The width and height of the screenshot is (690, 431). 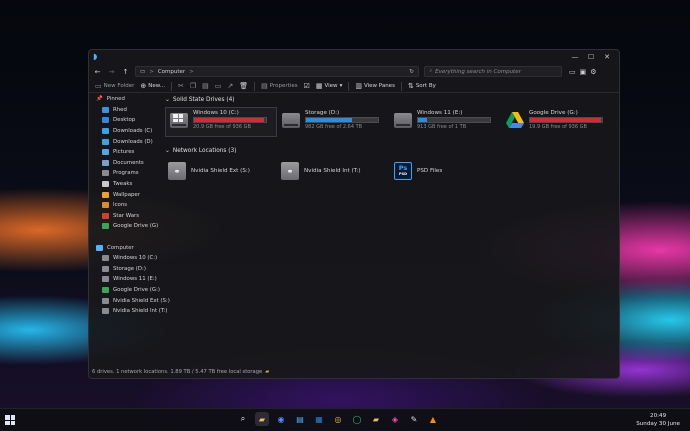 What do you see at coordinates (230, 86) in the screenshot?
I see `share-button: ↗` at bounding box center [230, 86].